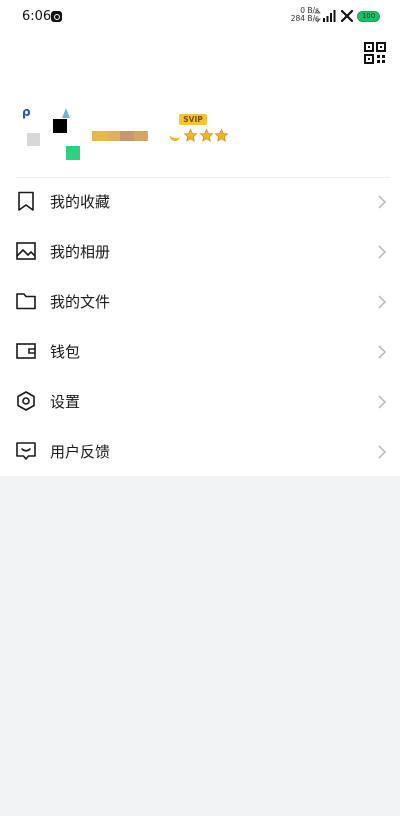 The image size is (400, 816). Describe the element at coordinates (37, 16) in the screenshot. I see `status-time: 6:06` at that location.